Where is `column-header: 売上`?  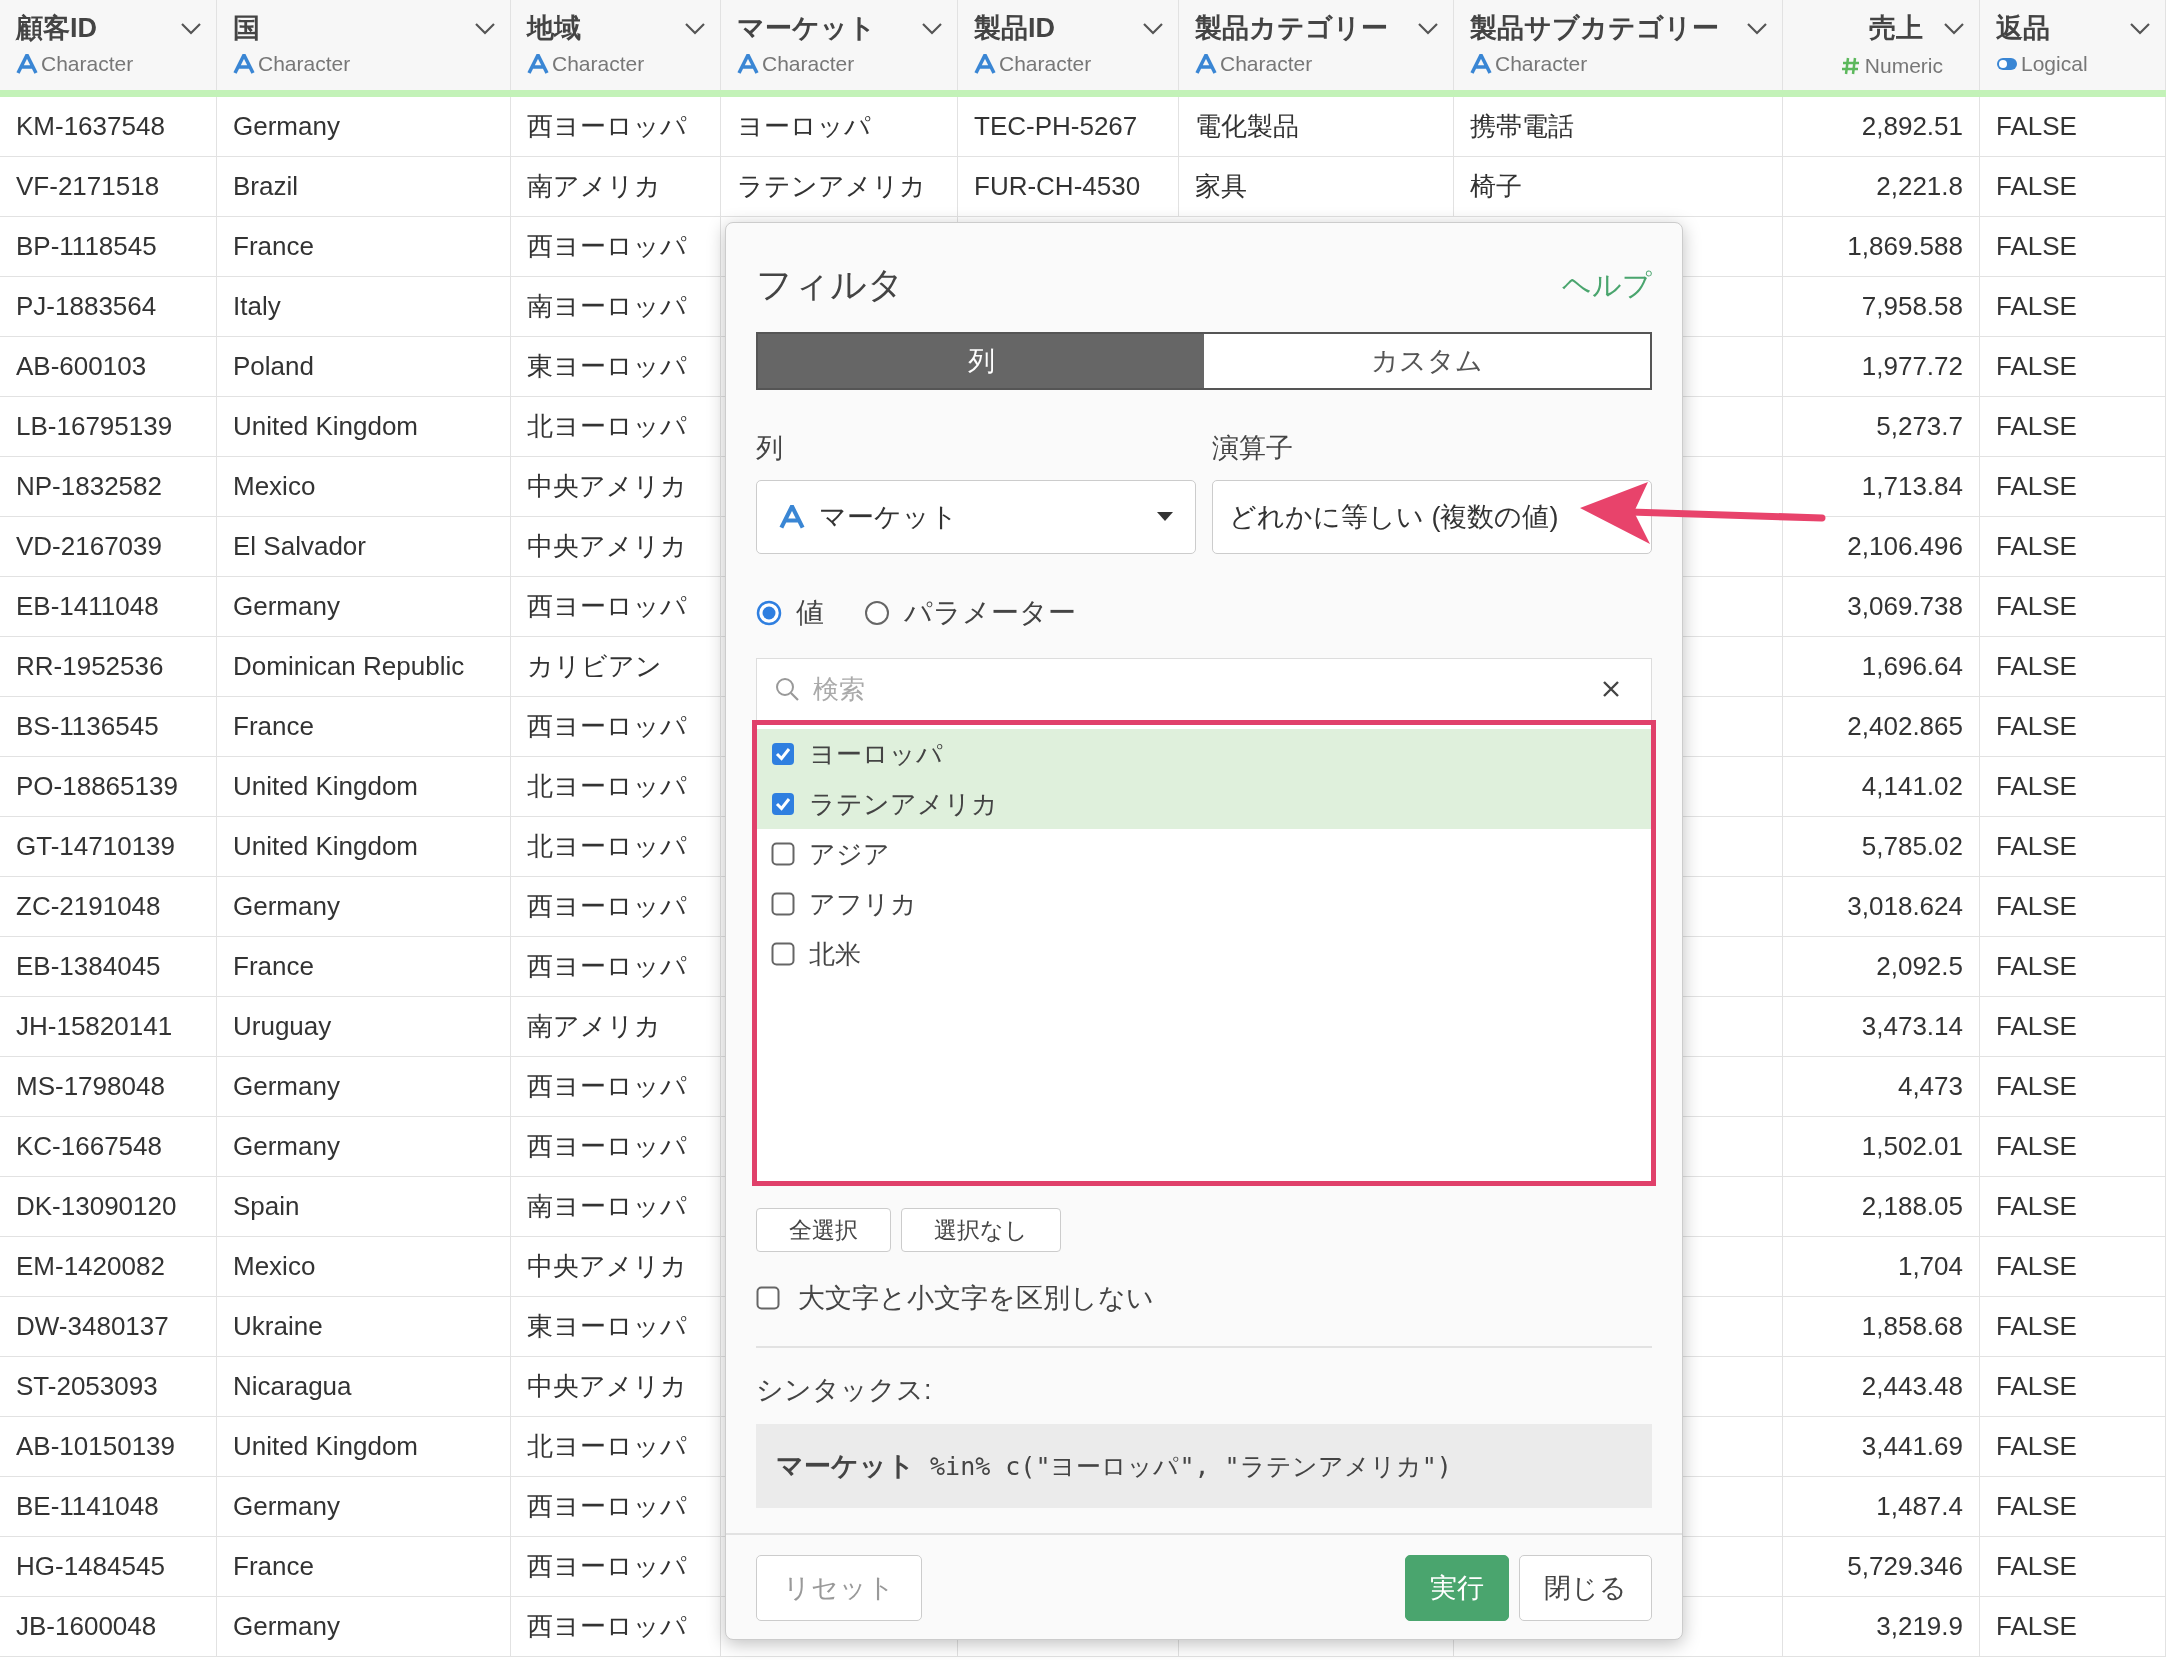
column-header: 売上 is located at coordinates (1896, 28).